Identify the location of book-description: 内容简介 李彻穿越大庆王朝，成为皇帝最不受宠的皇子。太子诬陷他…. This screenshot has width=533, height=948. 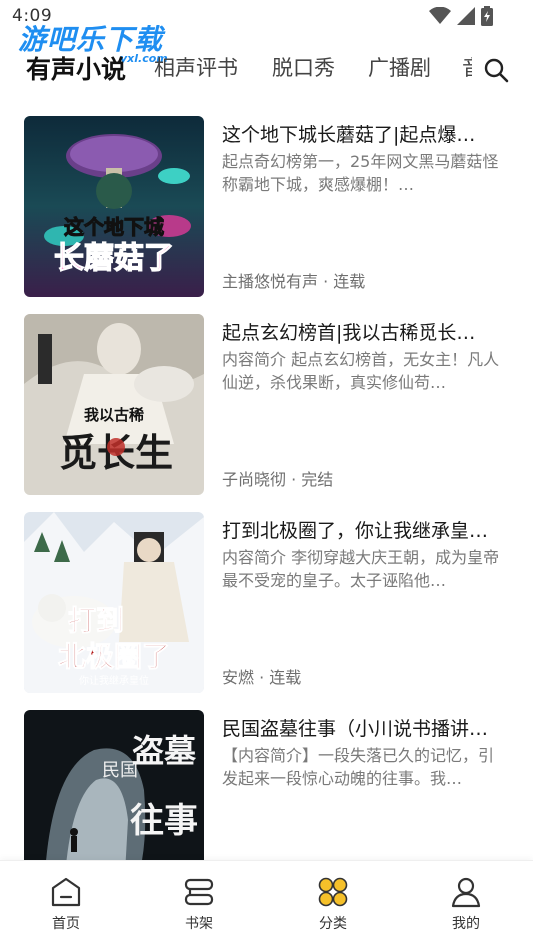
(361, 569).